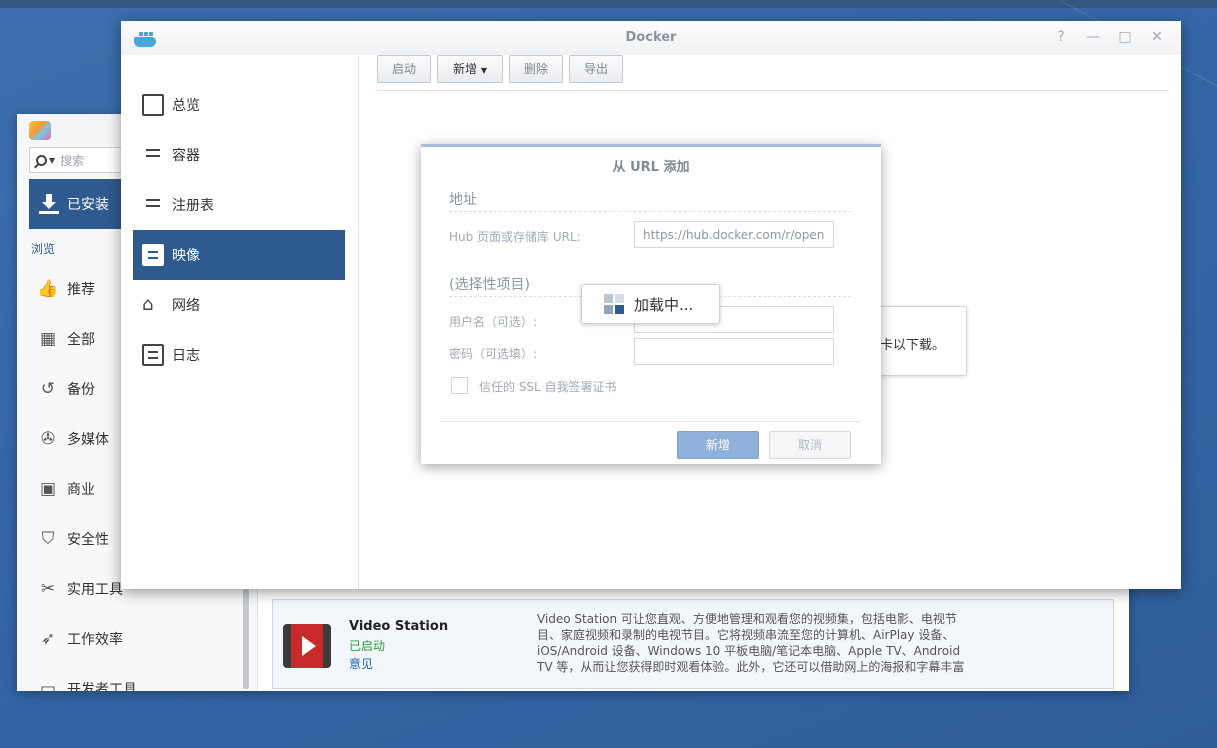  I want to click on sidebar-item-overview: 总览, so click(239, 105).